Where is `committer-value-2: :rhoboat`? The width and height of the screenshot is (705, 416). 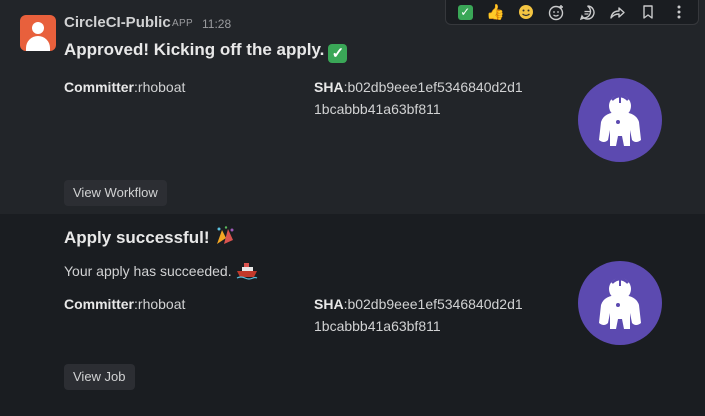 committer-value-2: :rhoboat is located at coordinates (160, 304).